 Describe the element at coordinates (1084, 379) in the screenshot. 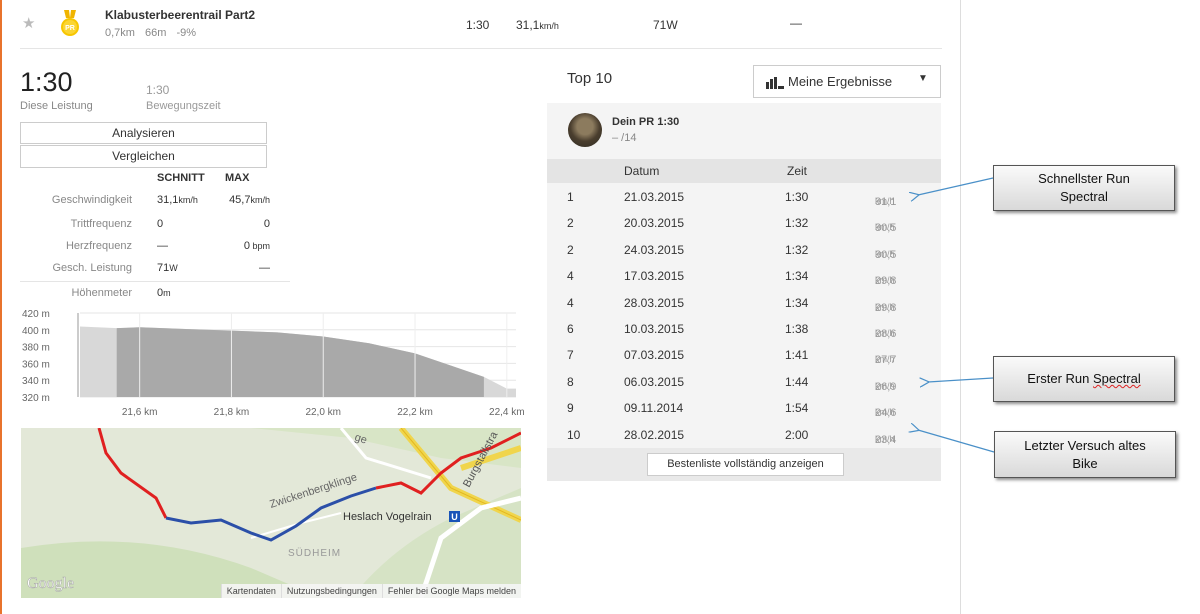

I see `annotation-first-run: Erster Run Spectral` at that location.